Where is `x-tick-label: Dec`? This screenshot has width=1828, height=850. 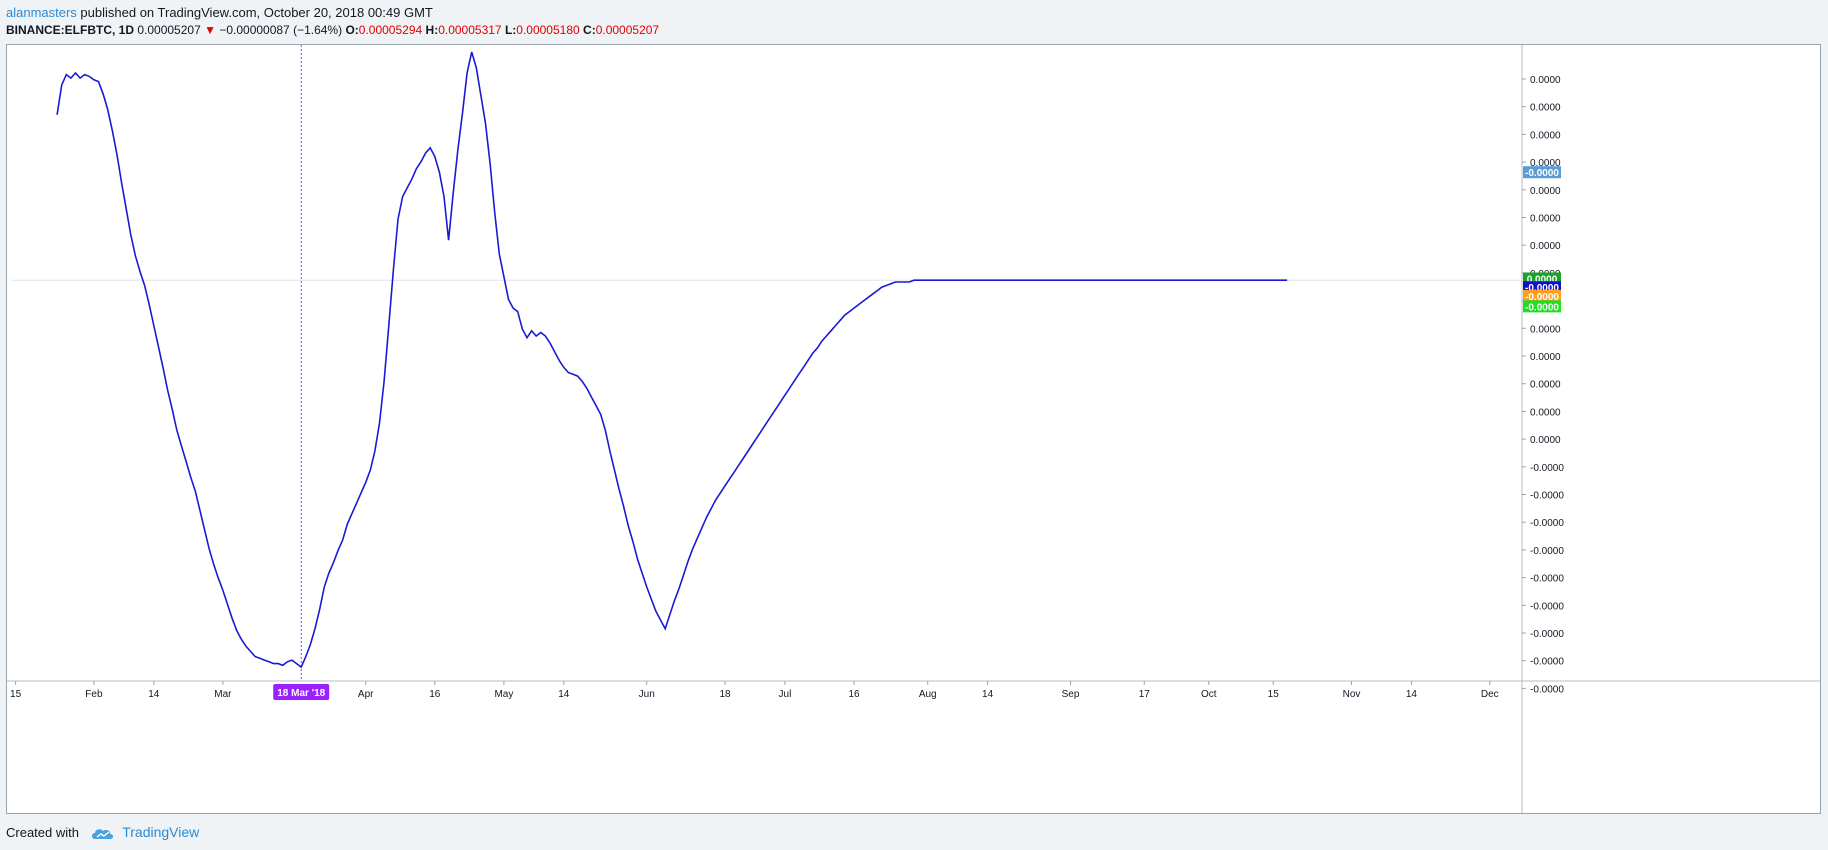
x-tick-label: Dec is located at coordinates (1490, 694).